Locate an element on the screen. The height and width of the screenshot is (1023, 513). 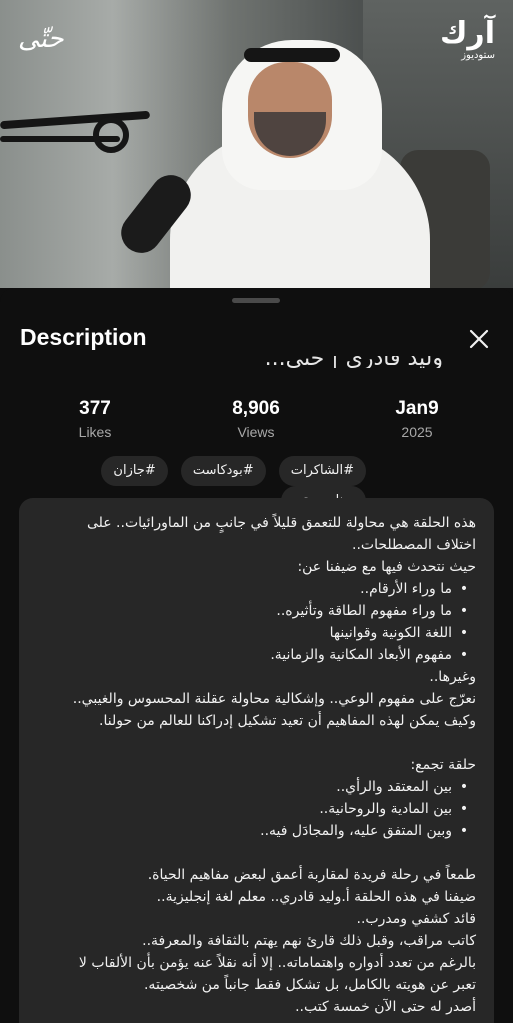
publish-year: 2025 is located at coordinates (417, 432).